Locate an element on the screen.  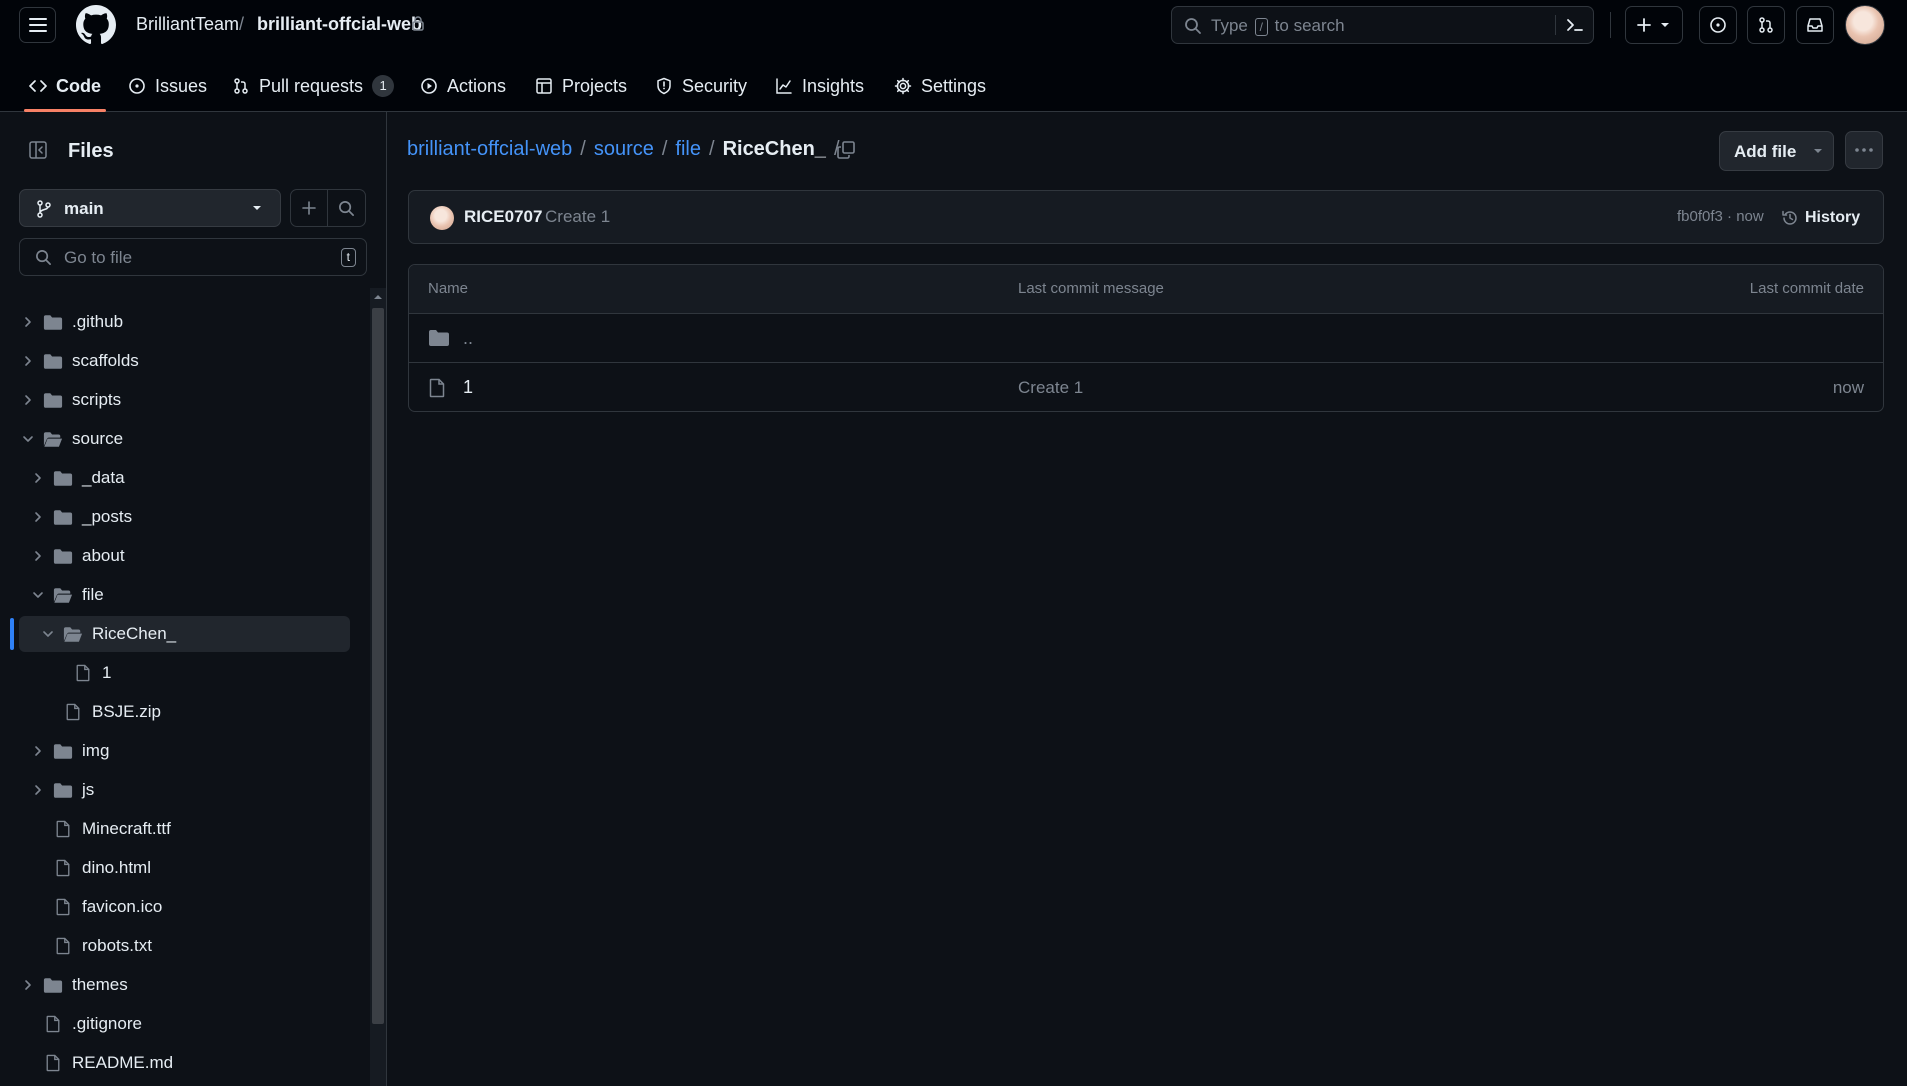
collapse-sidebar-button is located at coordinates (37, 150).